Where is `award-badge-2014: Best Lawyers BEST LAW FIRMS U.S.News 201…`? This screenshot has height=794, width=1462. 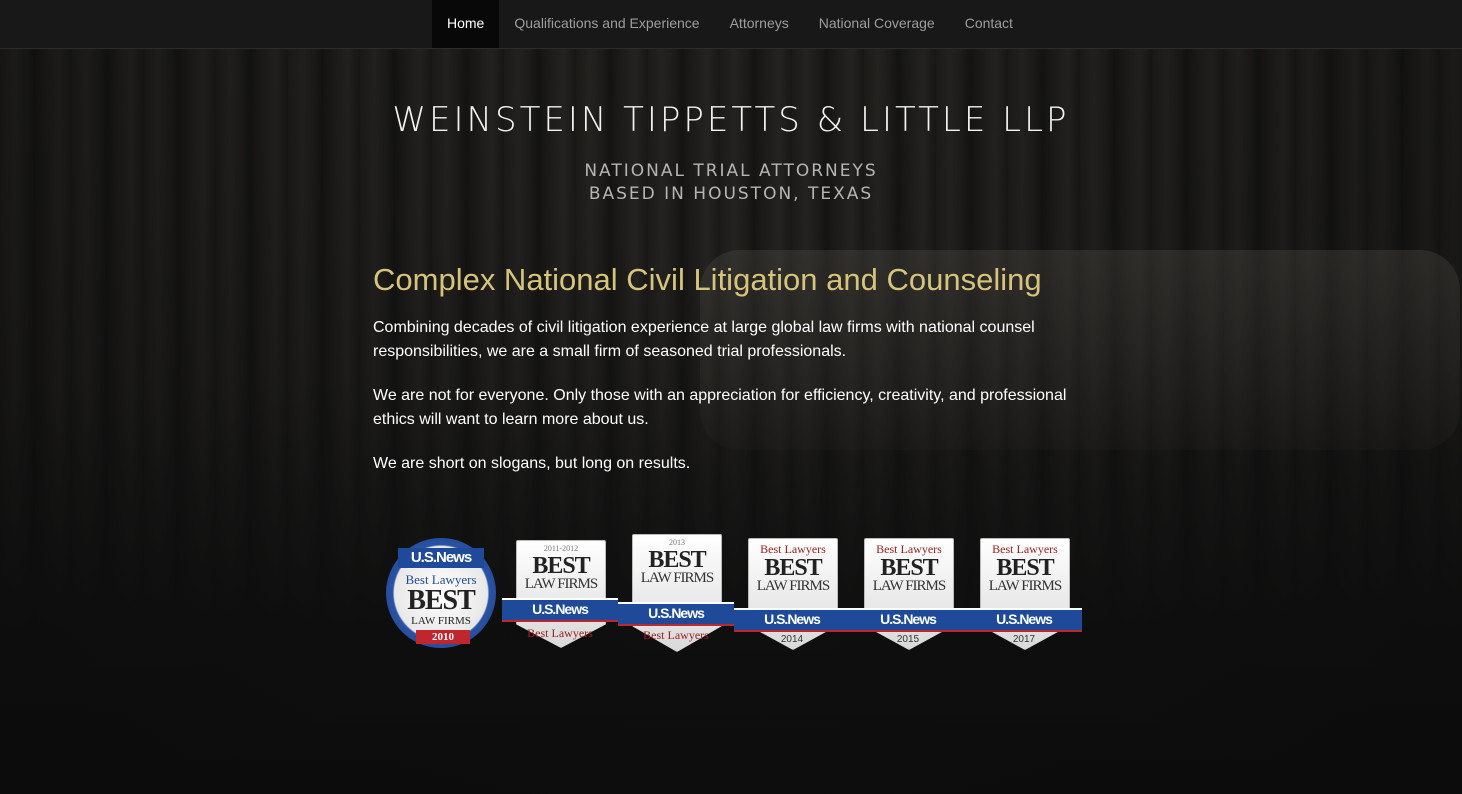 award-badge-2014: Best Lawyers BEST LAW FIRMS U.S.News 201… is located at coordinates (792, 594).